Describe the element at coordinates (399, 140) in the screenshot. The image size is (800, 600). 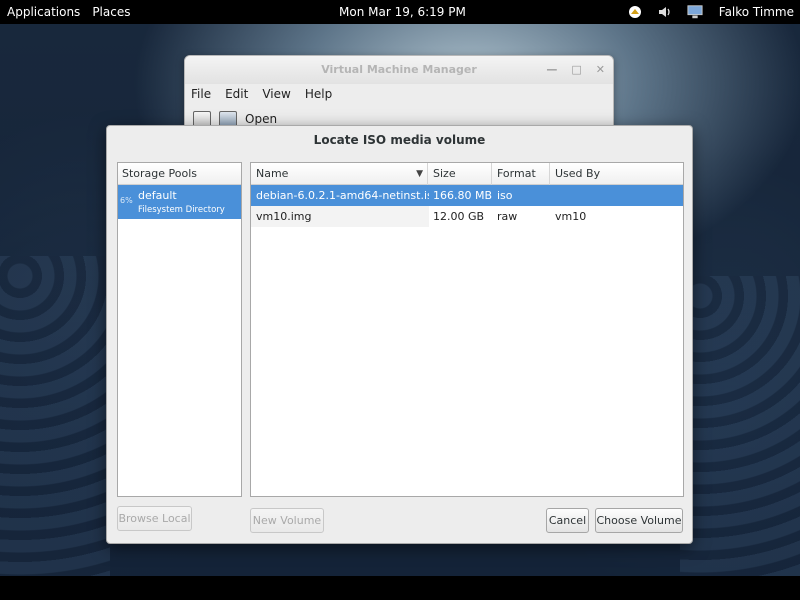
I see `dialog-title: Locate ISO media volume` at that location.